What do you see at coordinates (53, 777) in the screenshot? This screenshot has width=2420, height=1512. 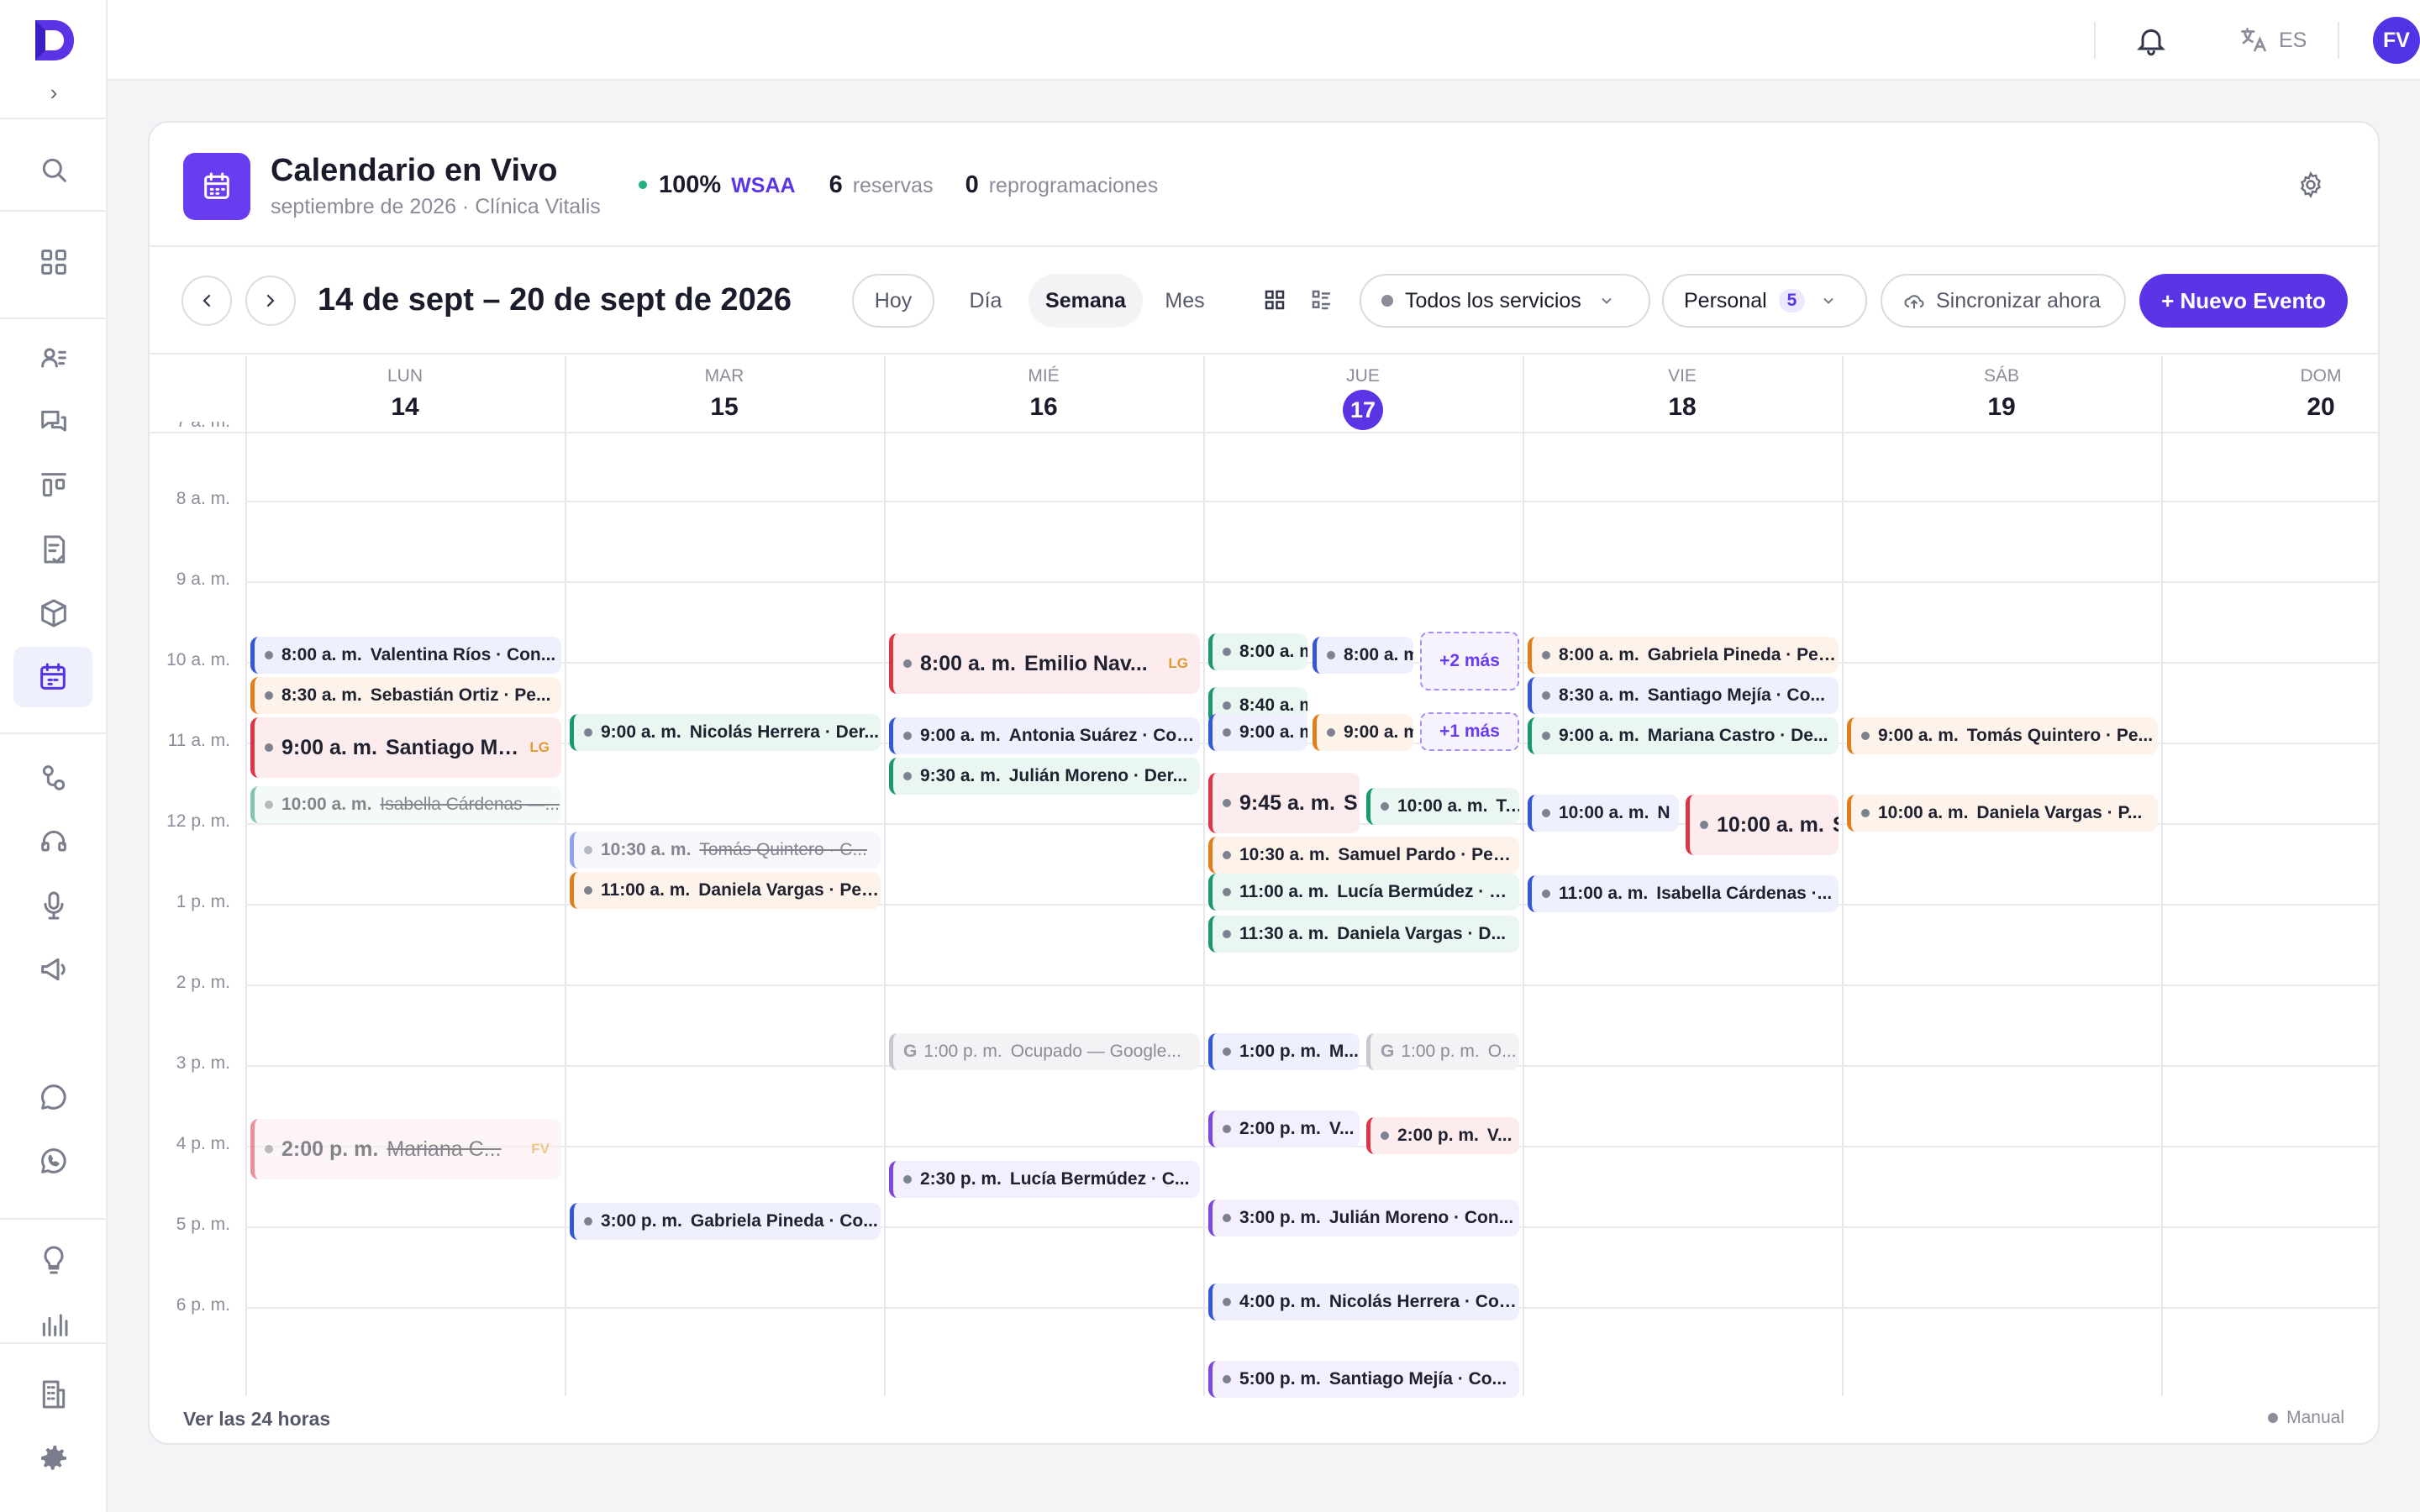 I see `automations-icon` at bounding box center [53, 777].